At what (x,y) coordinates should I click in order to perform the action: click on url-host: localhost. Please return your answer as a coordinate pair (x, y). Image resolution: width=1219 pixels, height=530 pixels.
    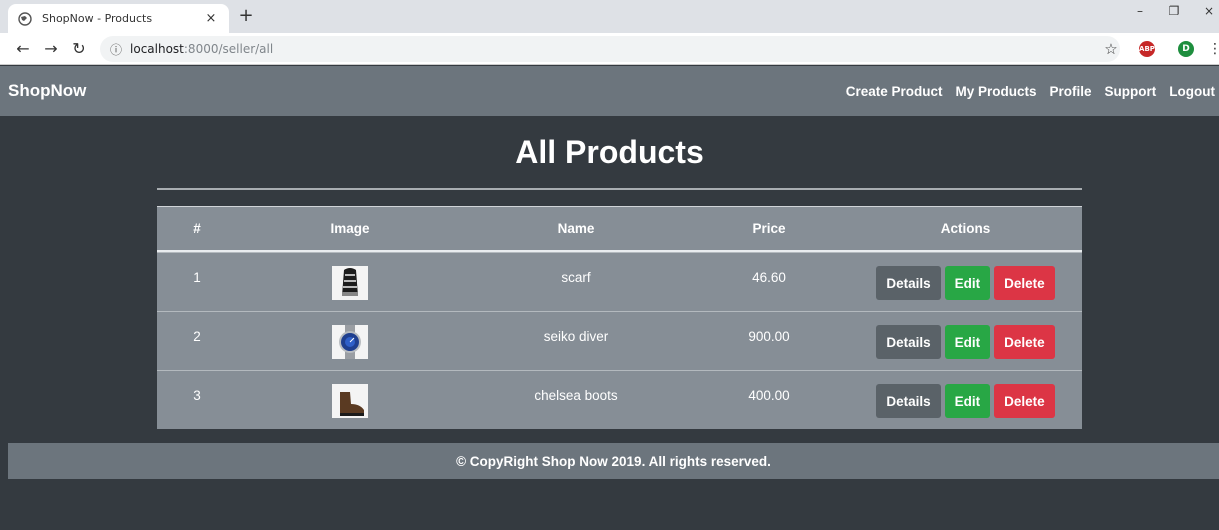
    Looking at the image, I should click on (157, 49).